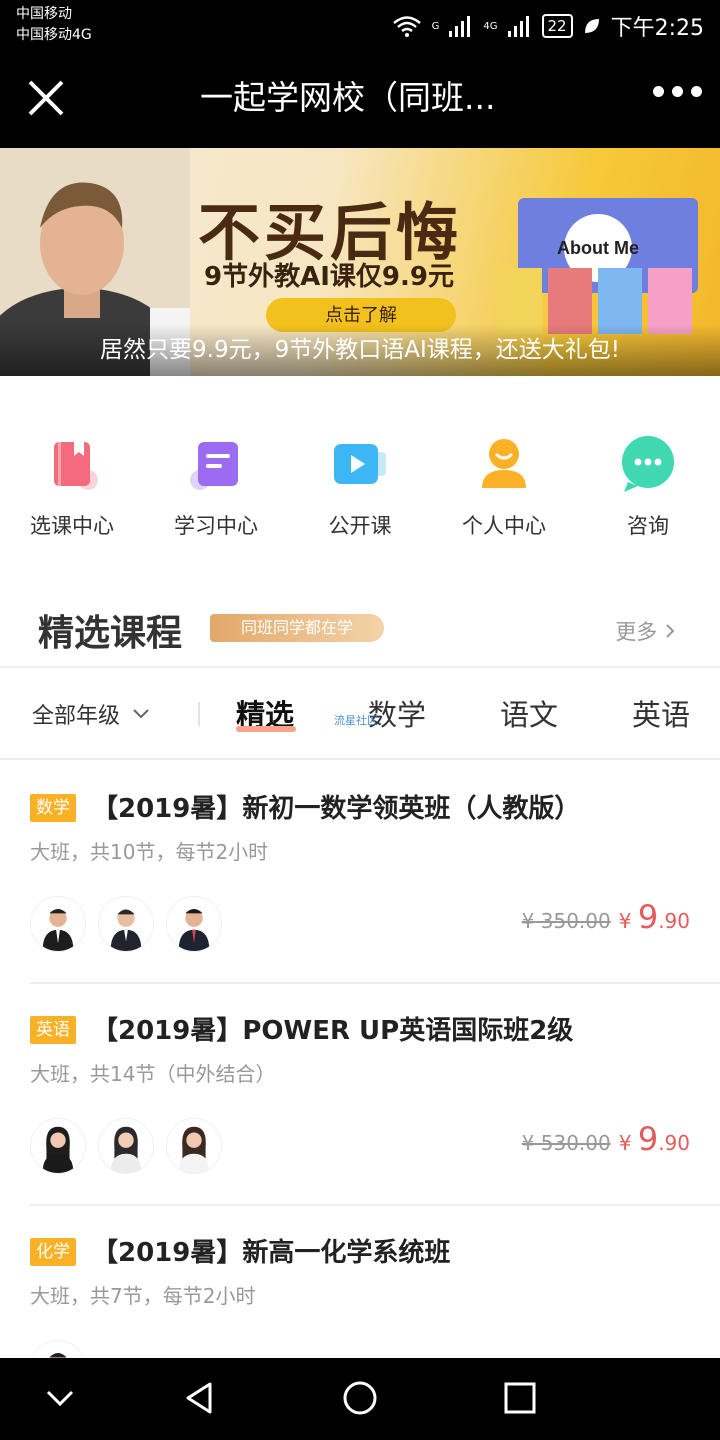 The image size is (720, 1440). What do you see at coordinates (360, 526) in the screenshot?
I see `quick-link-label: 公开课` at bounding box center [360, 526].